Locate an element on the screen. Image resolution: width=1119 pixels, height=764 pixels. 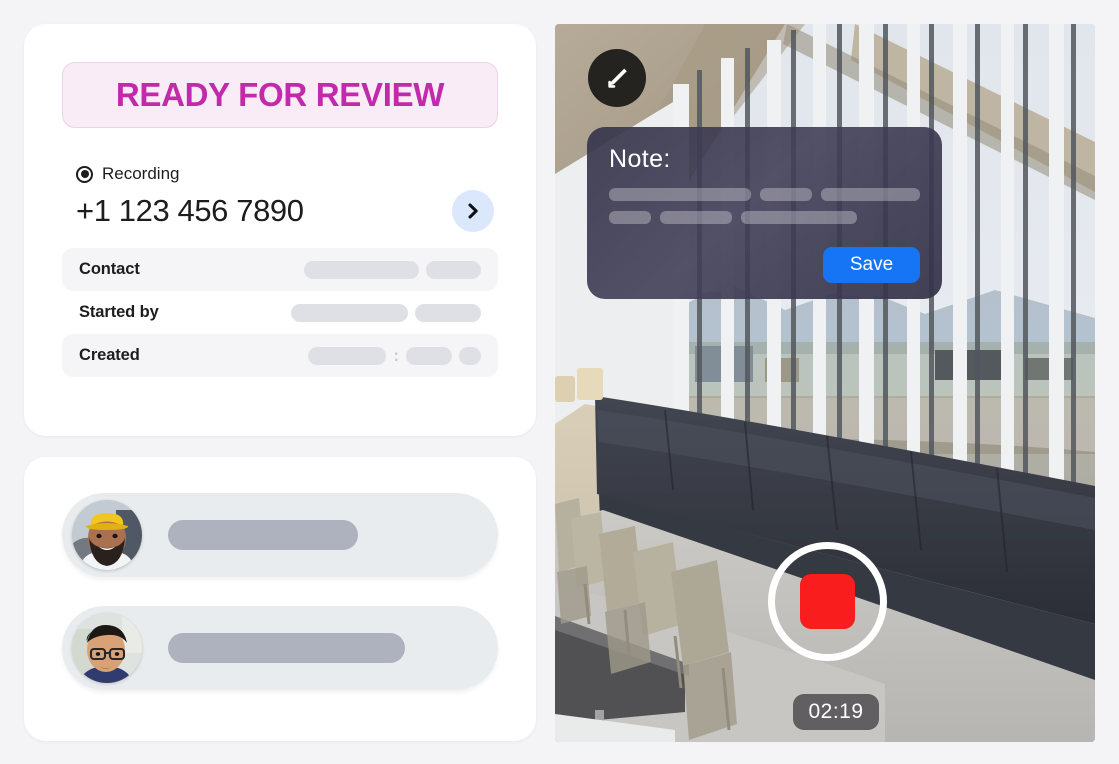
recording-timer-badge: 02:19 is located at coordinates (836, 712).